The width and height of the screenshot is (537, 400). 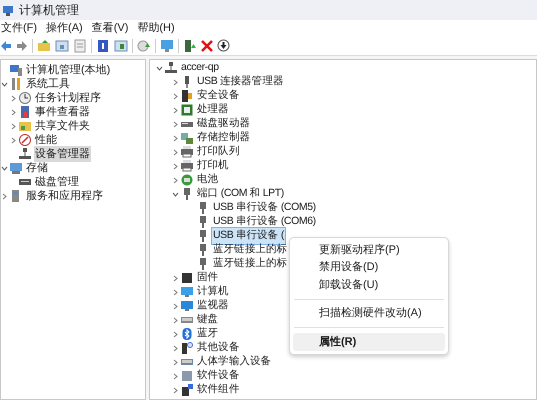 What do you see at coordinates (234, 362) in the screenshot?
I see `tree-item: 人体学输入设备` at bounding box center [234, 362].